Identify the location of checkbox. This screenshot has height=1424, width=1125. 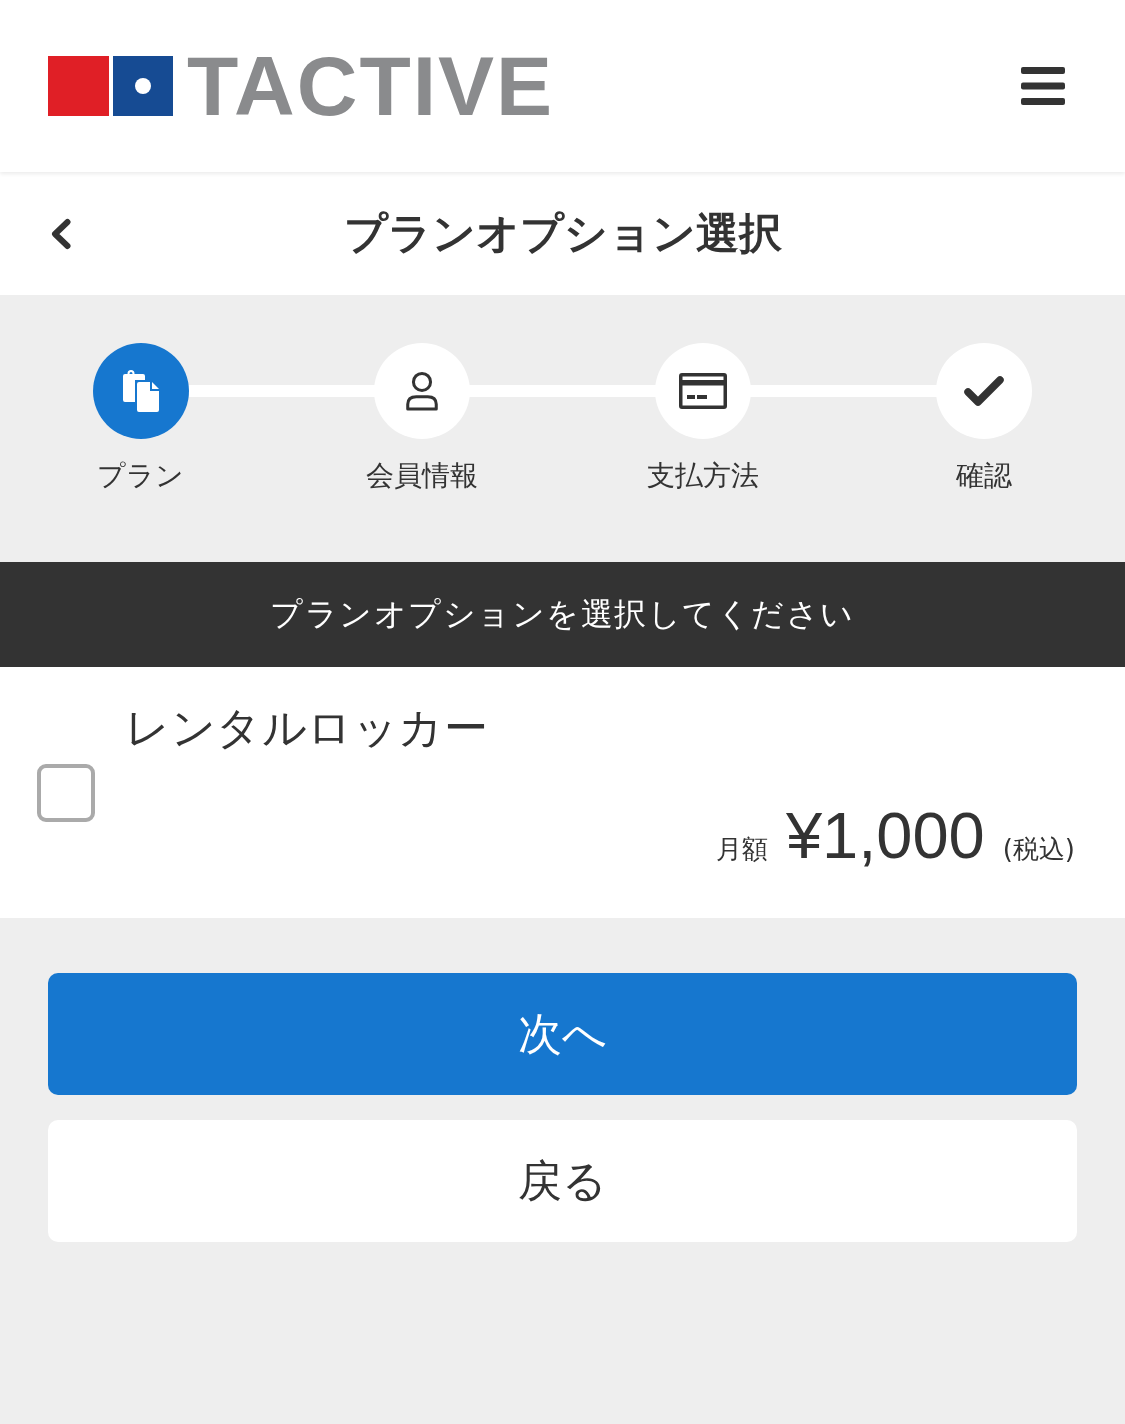
(66, 792).